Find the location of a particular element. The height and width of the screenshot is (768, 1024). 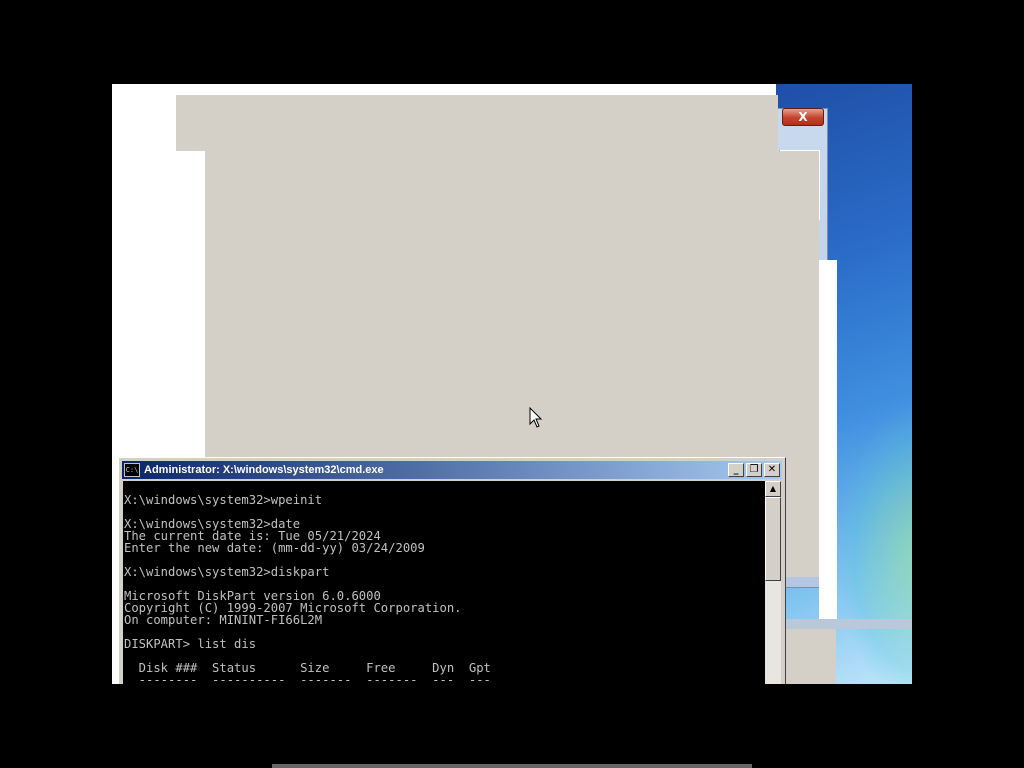

vertical-scrollbar: ▲ is located at coordinates (773, 582).